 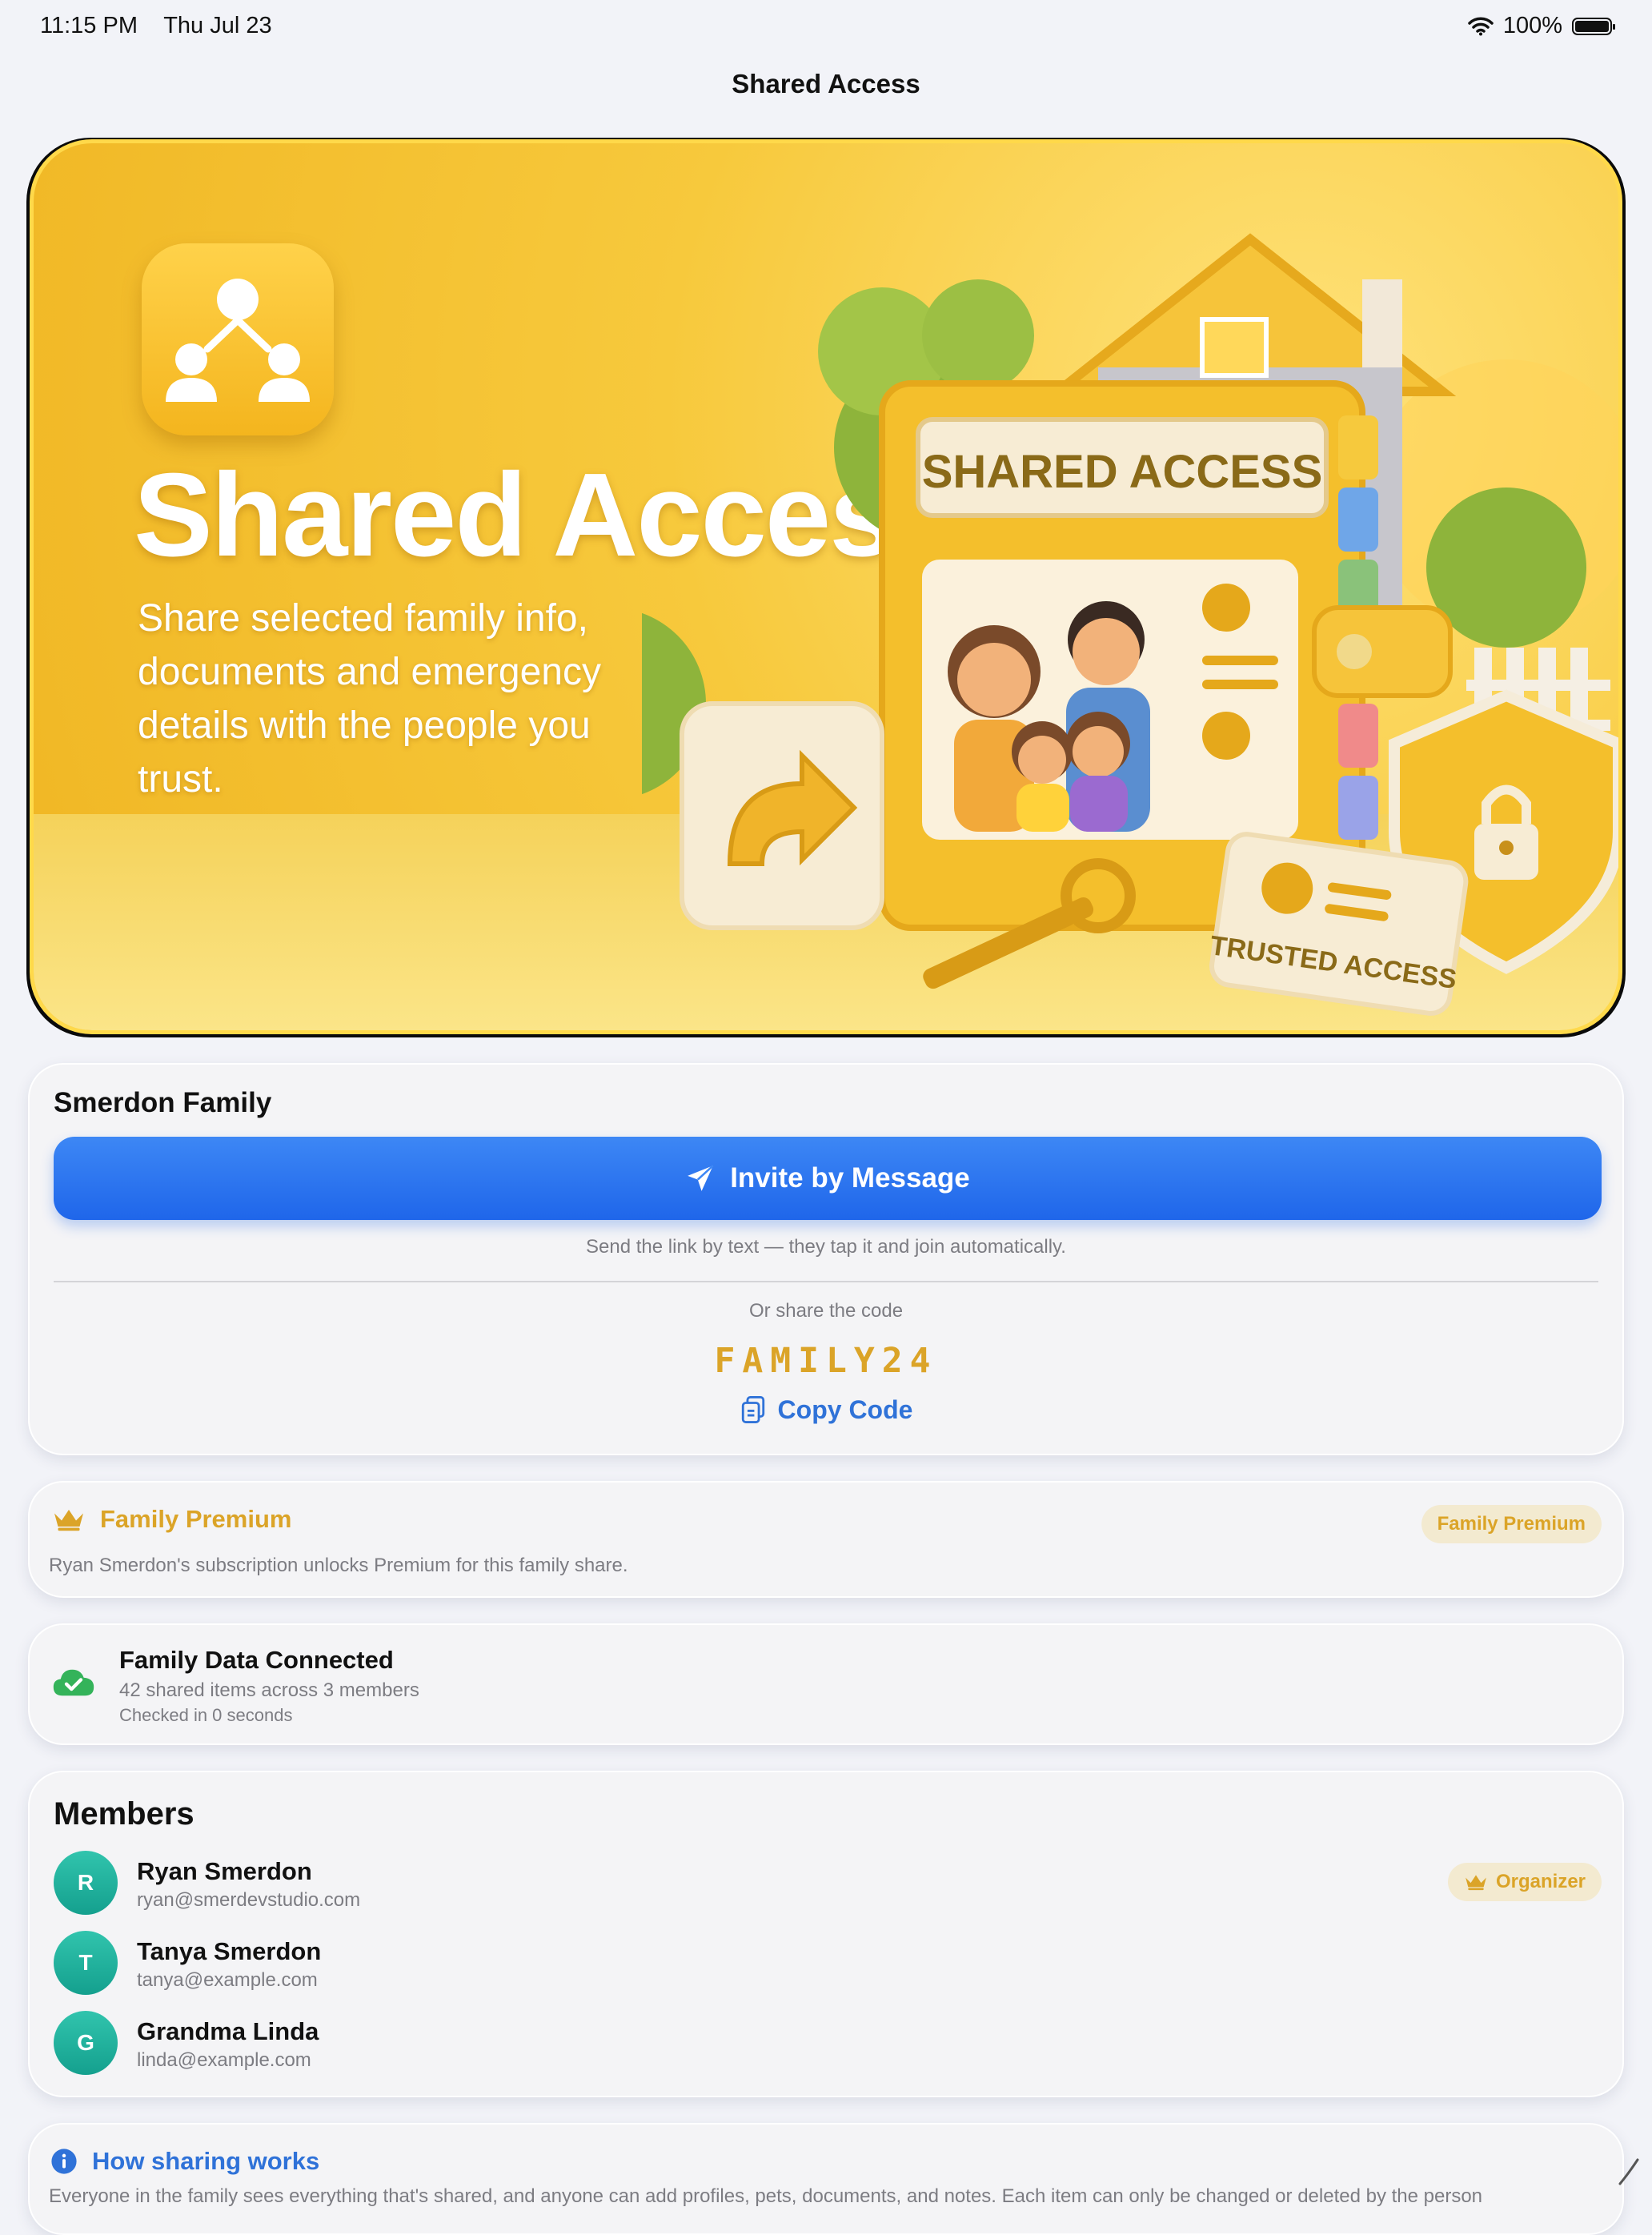 What do you see at coordinates (163, 1103) in the screenshot?
I see `family-name: Smerdon Family` at bounding box center [163, 1103].